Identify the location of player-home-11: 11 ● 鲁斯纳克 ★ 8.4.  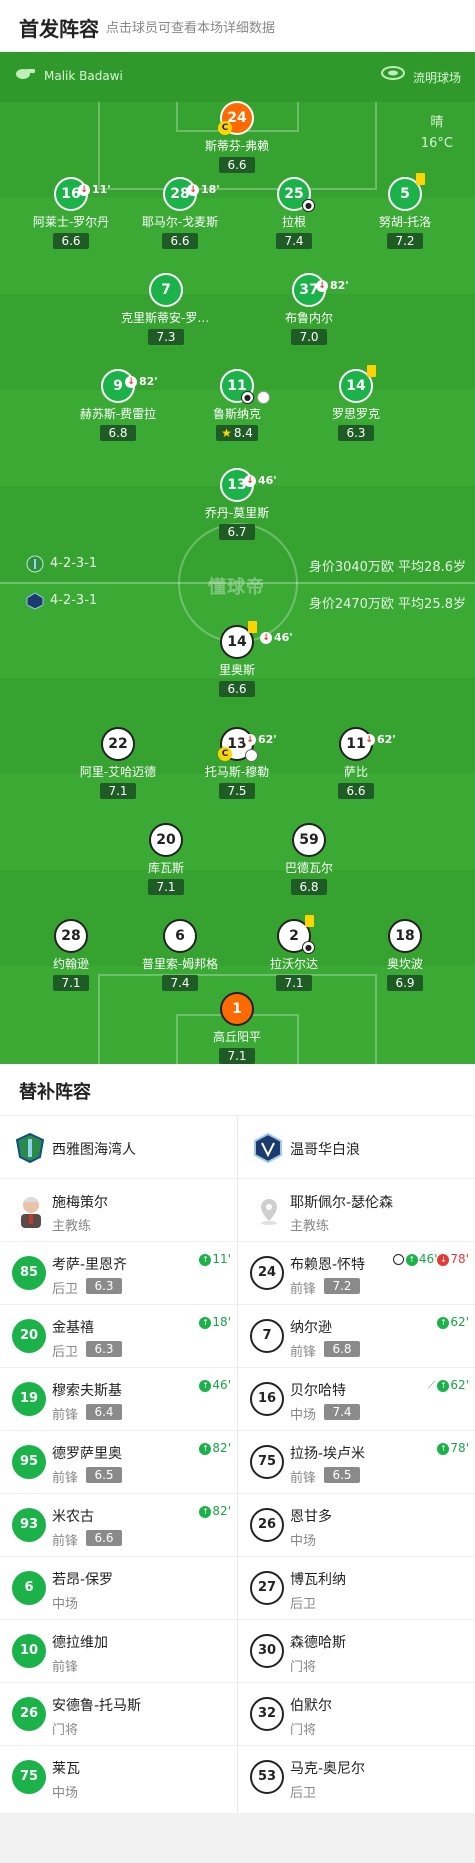
(237, 405).